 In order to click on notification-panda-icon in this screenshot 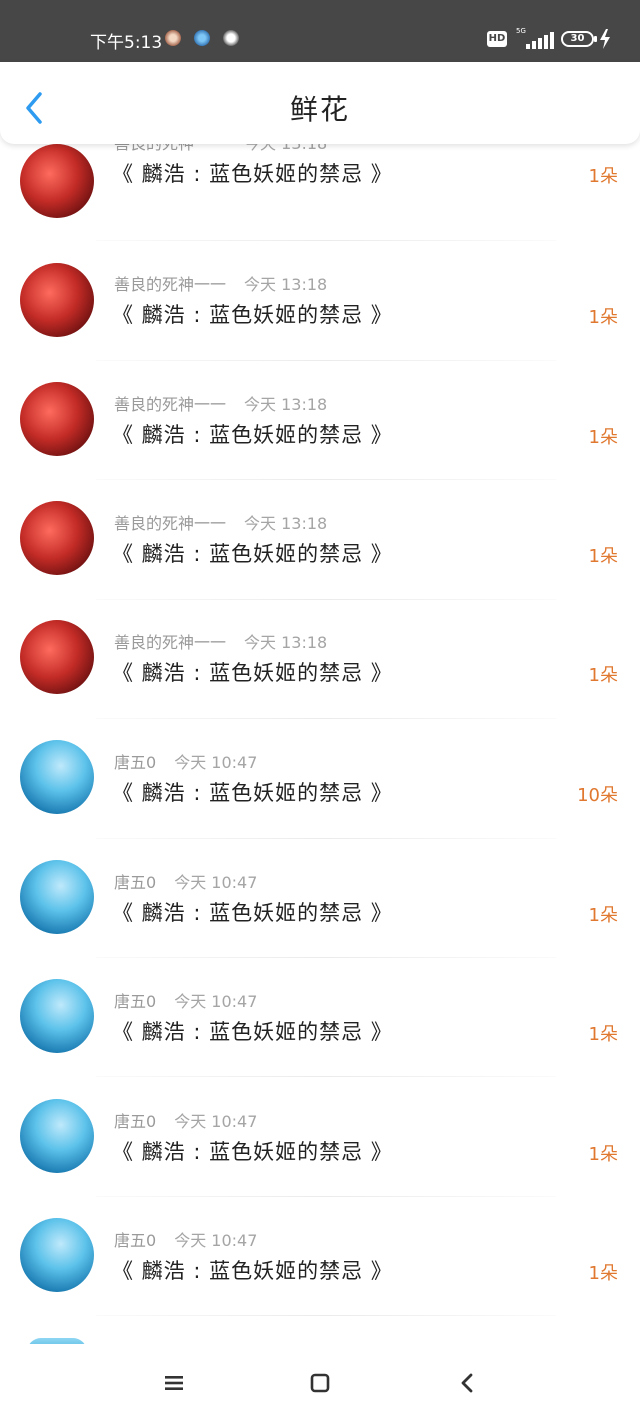, I will do `click(231, 38)`.